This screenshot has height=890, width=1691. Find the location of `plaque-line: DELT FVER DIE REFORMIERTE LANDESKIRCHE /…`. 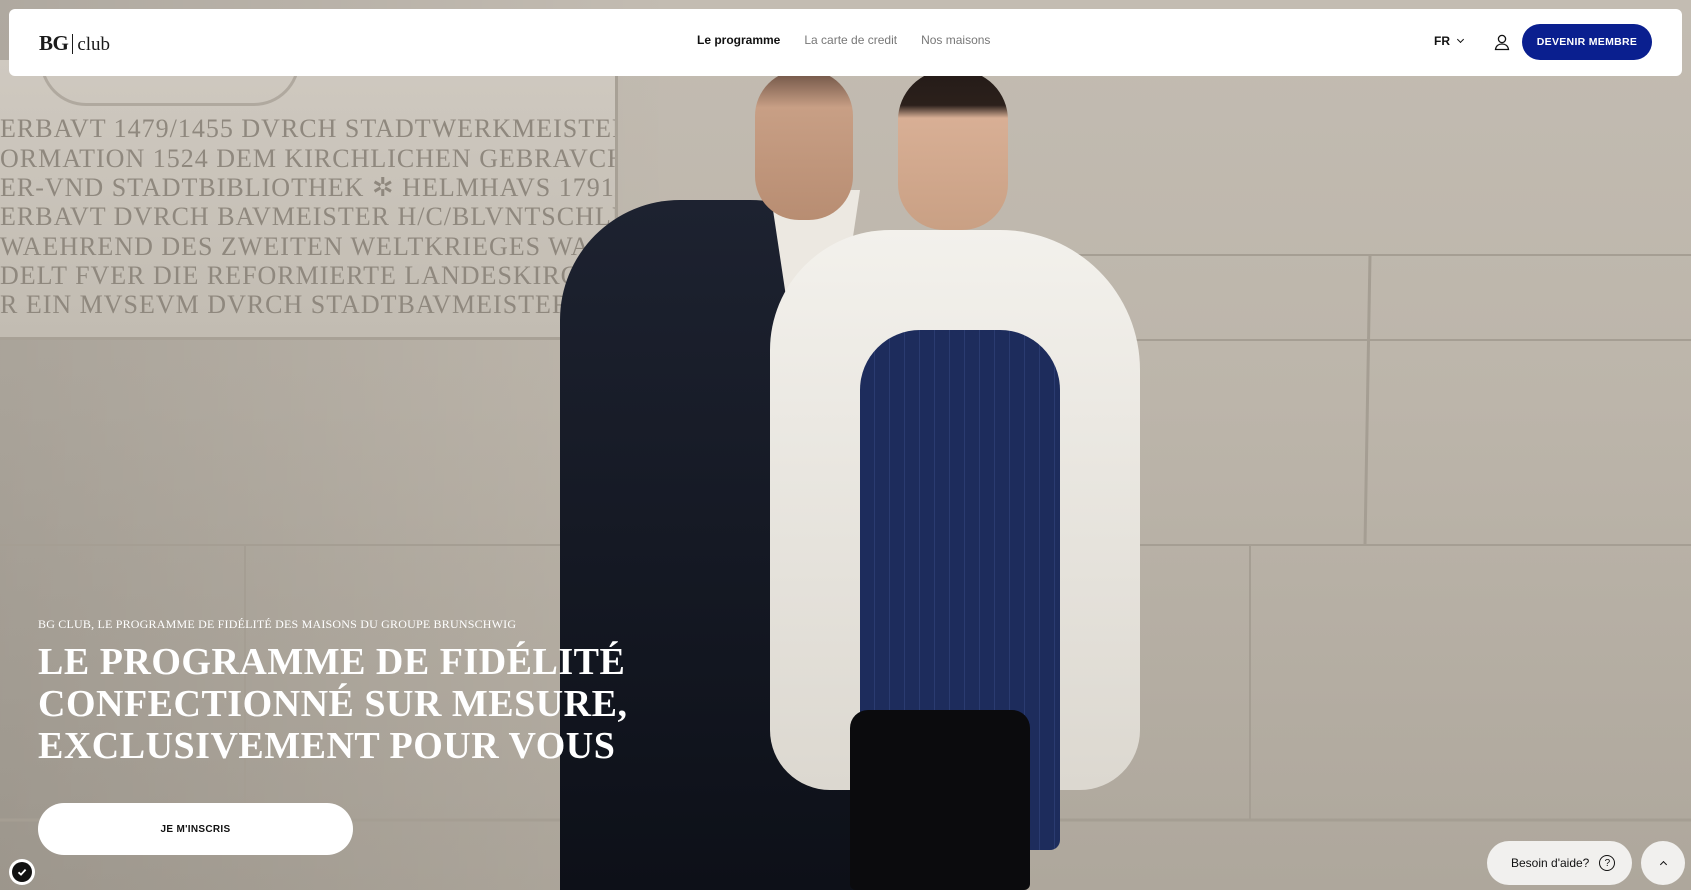

plaque-line: DELT FVER DIE REFORMIERTE LANDESKIRCHE /… is located at coordinates (308, 275).